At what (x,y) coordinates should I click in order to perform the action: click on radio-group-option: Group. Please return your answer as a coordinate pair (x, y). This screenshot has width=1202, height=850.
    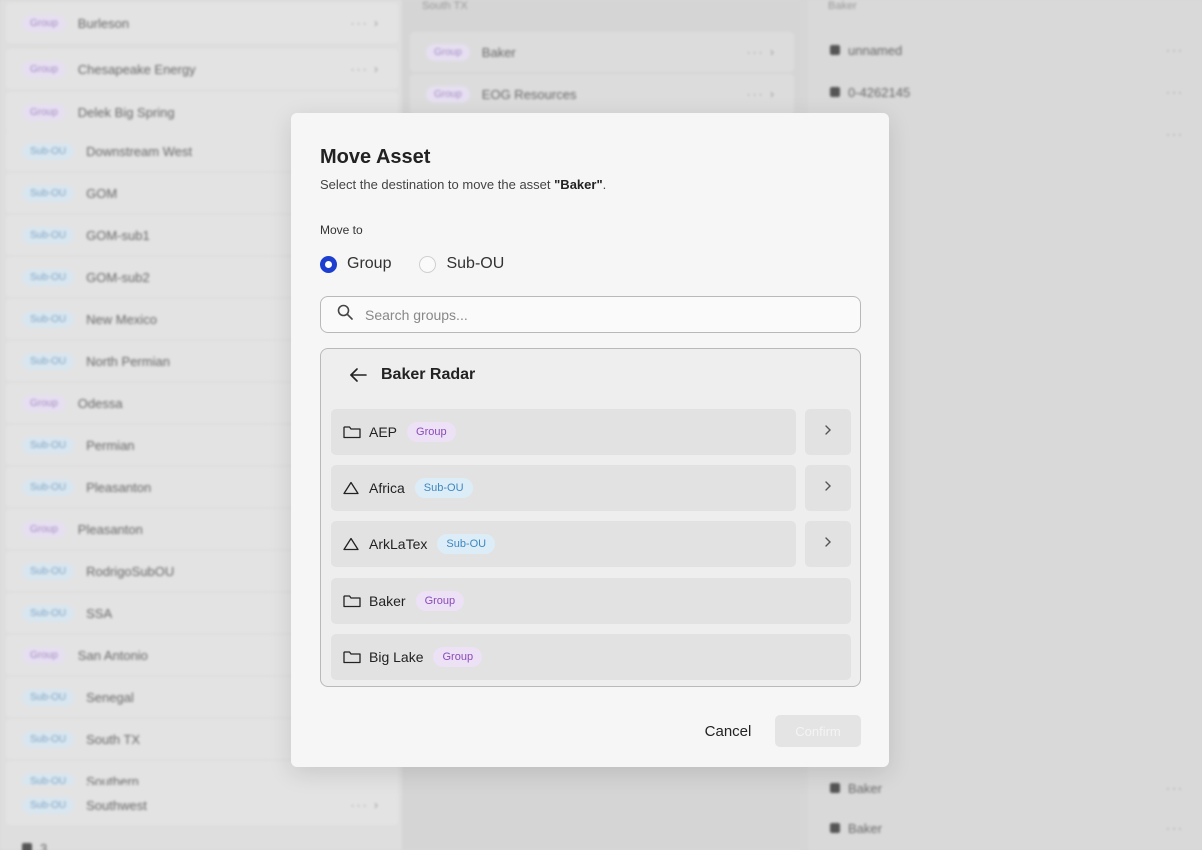
    Looking at the image, I should click on (355, 264).